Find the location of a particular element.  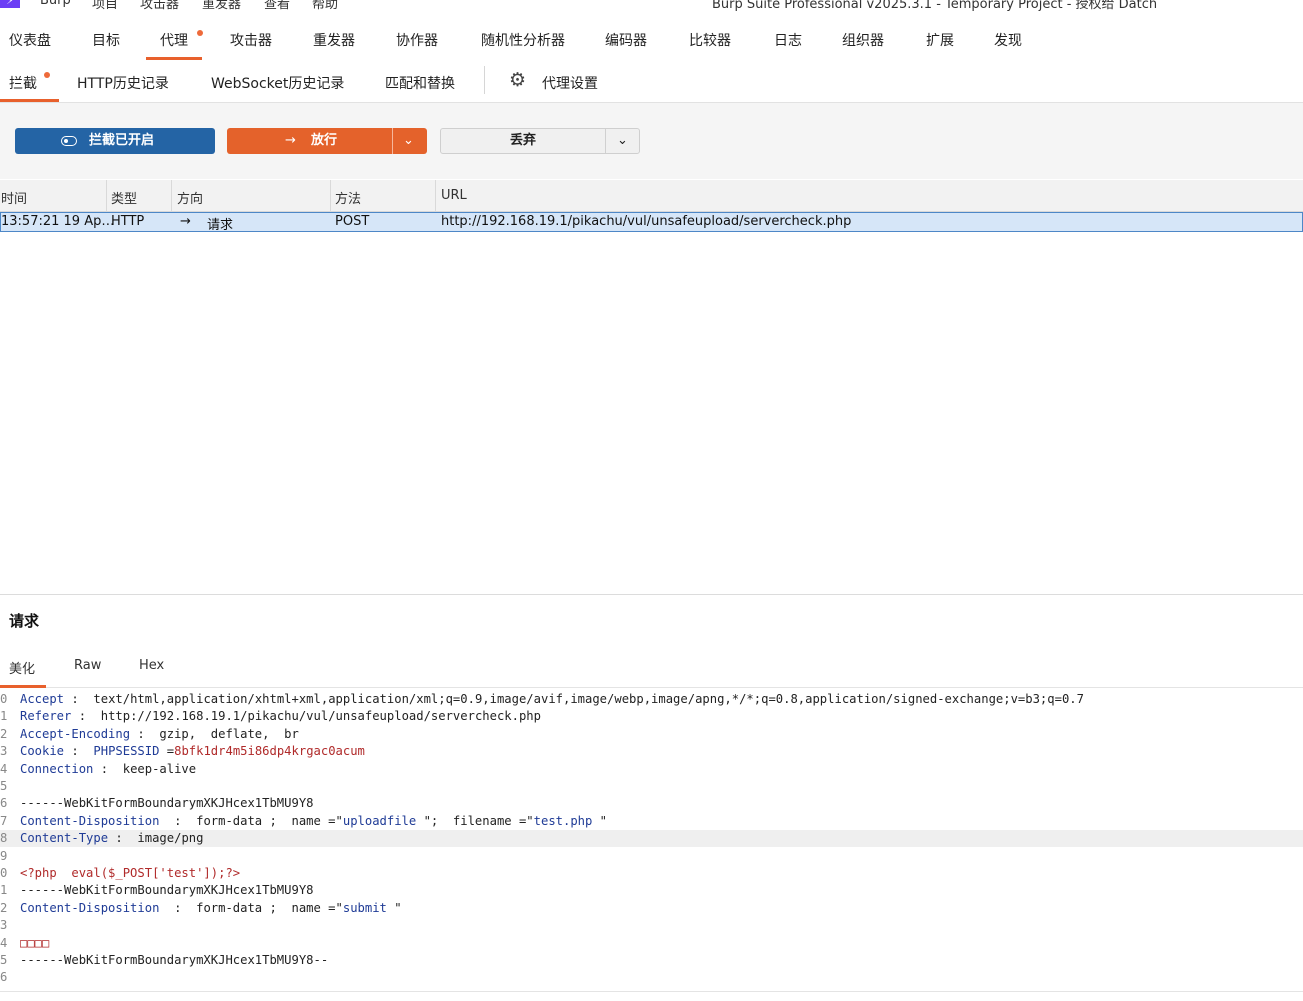

code-line: 5 is located at coordinates (651, 786).